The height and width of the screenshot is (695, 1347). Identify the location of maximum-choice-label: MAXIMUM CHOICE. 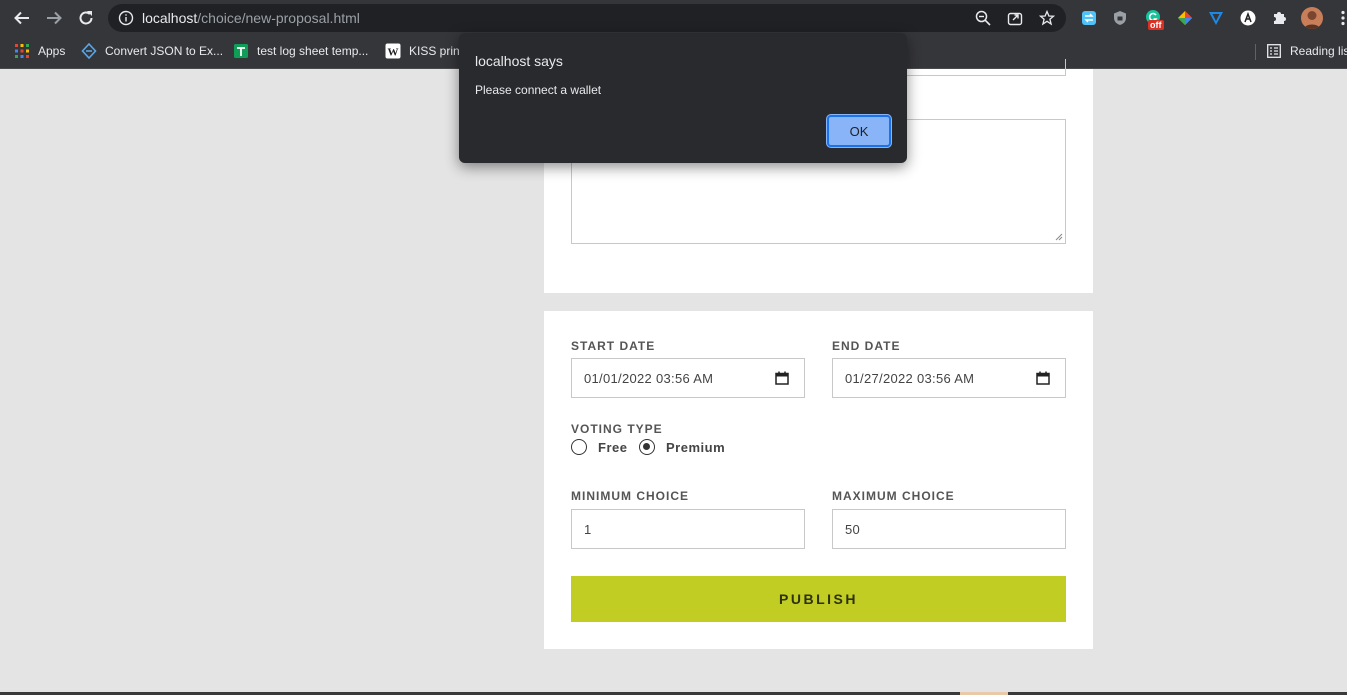
(893, 496).